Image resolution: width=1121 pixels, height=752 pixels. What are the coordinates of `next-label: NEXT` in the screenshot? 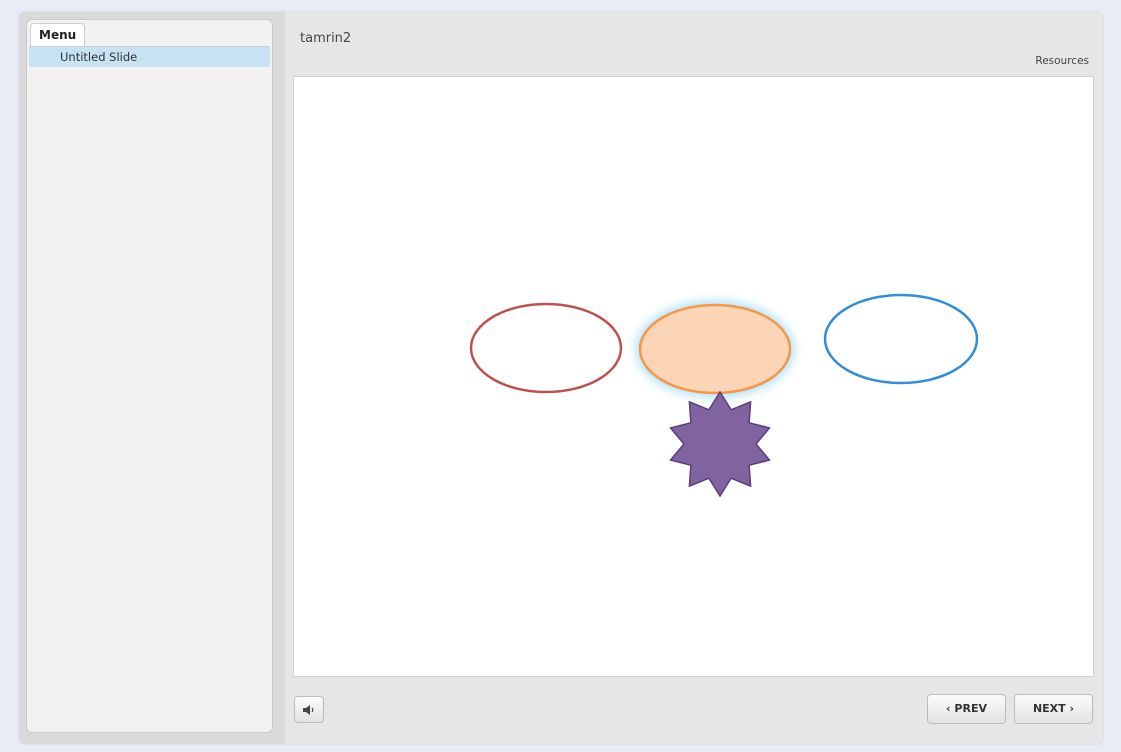 It's located at (1049, 708).